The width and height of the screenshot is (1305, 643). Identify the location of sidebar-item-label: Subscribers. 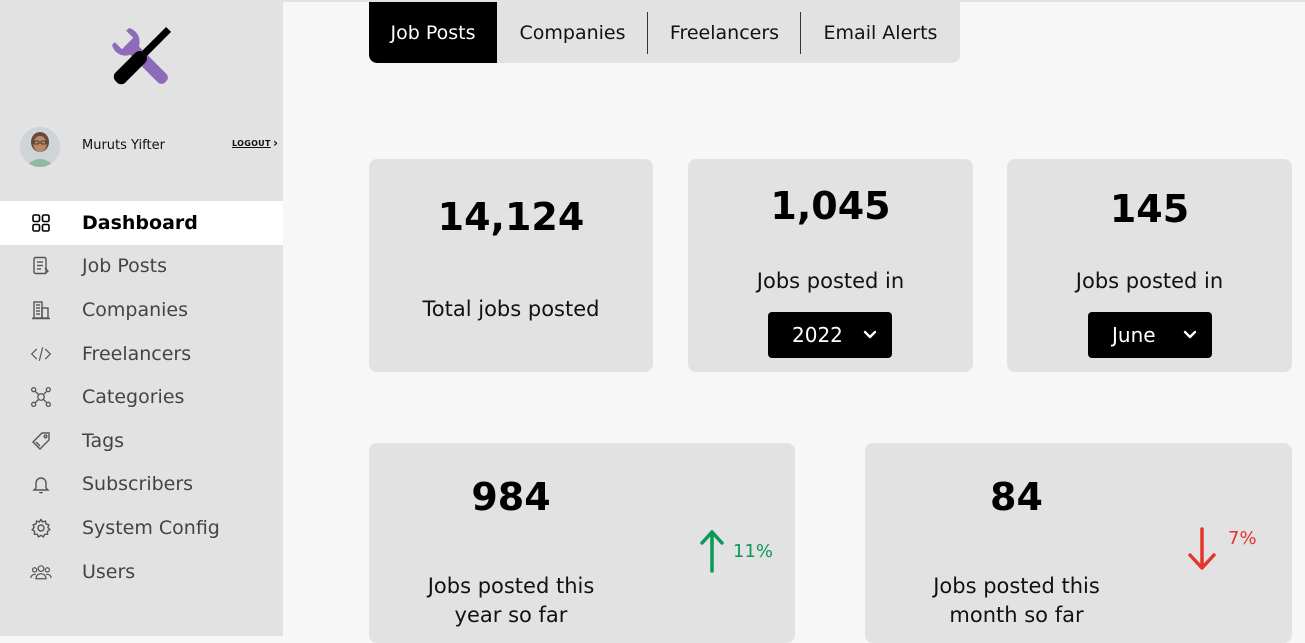
(138, 484).